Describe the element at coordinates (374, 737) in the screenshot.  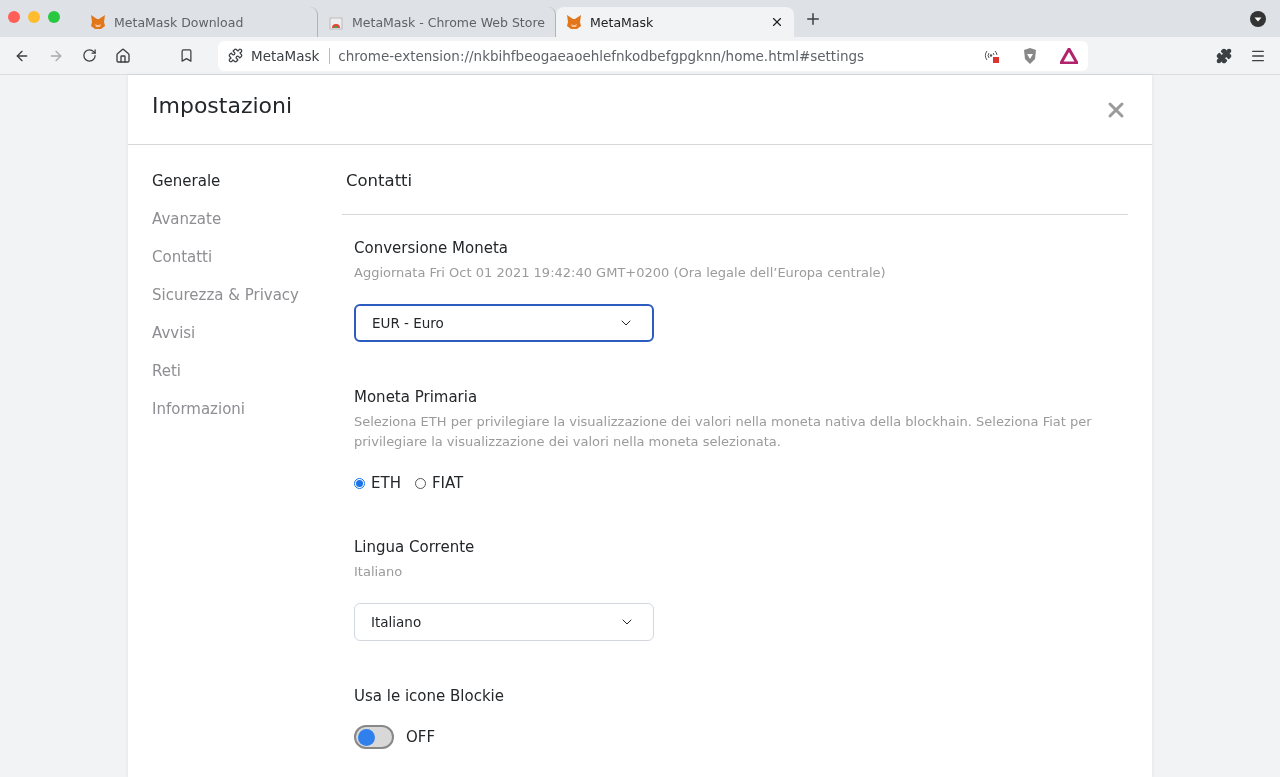
I see `toggle-switch` at that location.